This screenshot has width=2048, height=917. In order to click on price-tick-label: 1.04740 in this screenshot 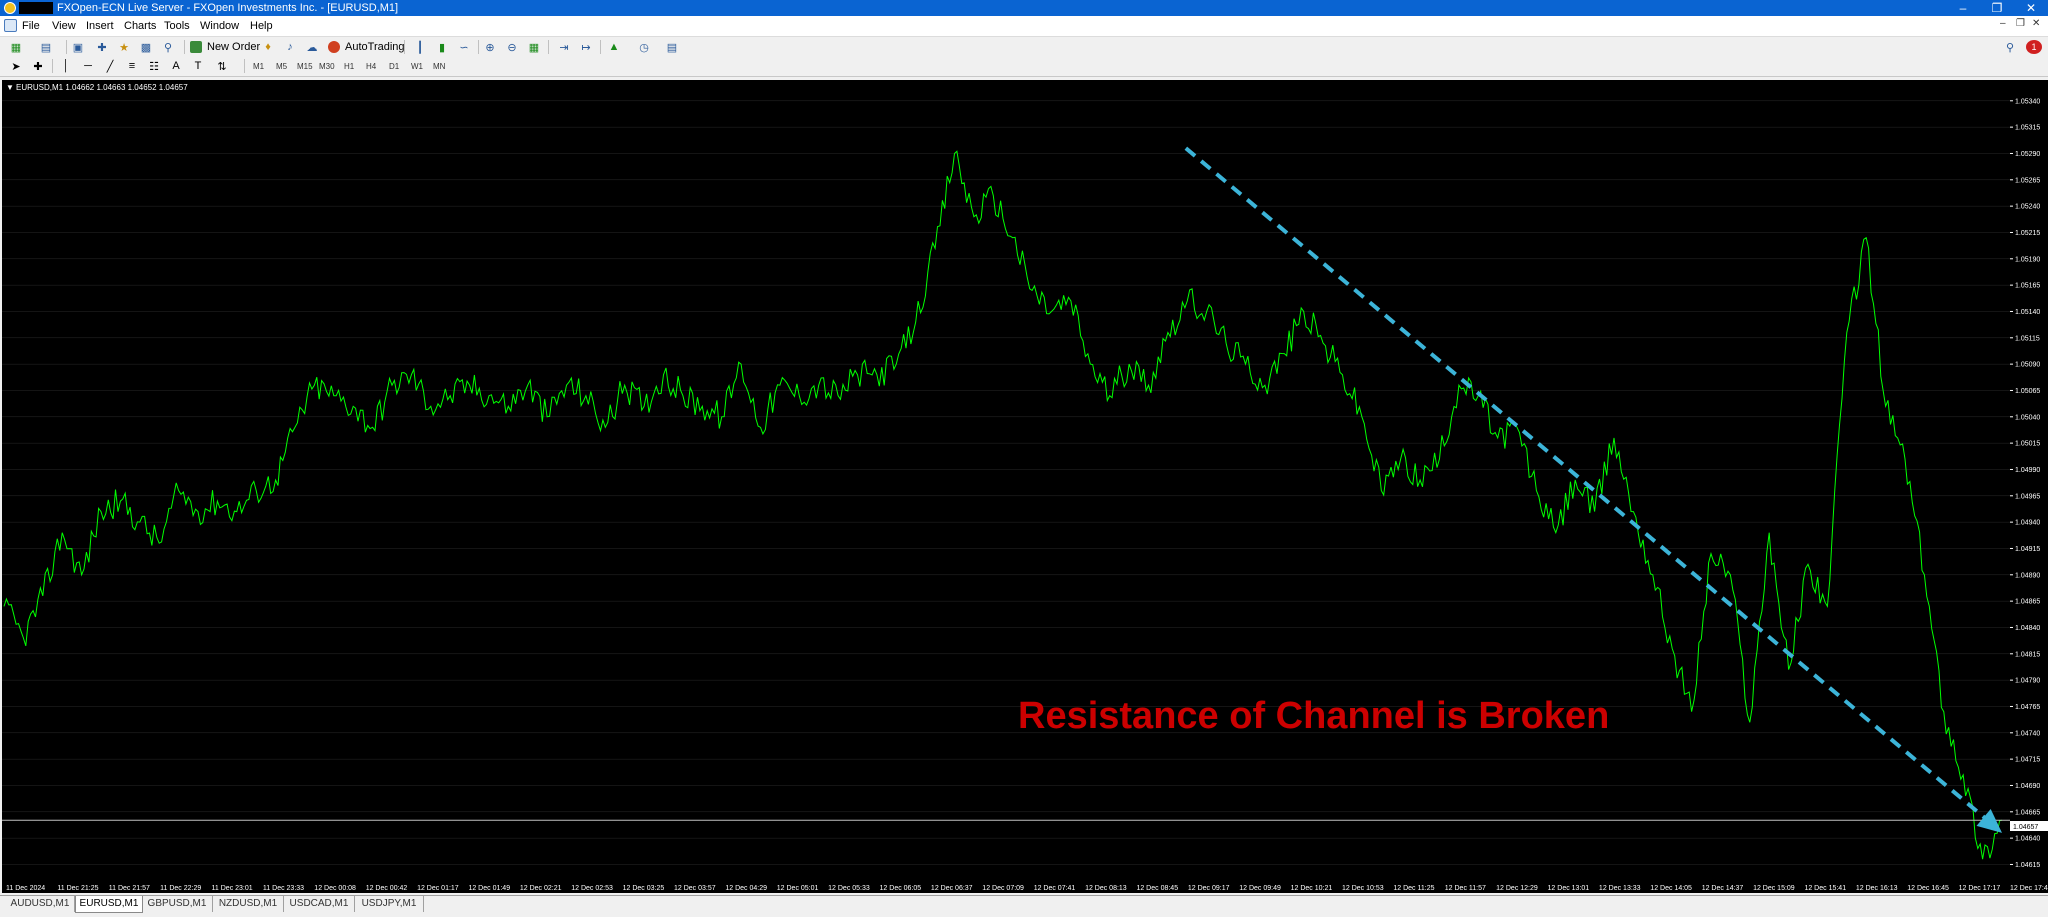, I will do `click(2027, 733)`.